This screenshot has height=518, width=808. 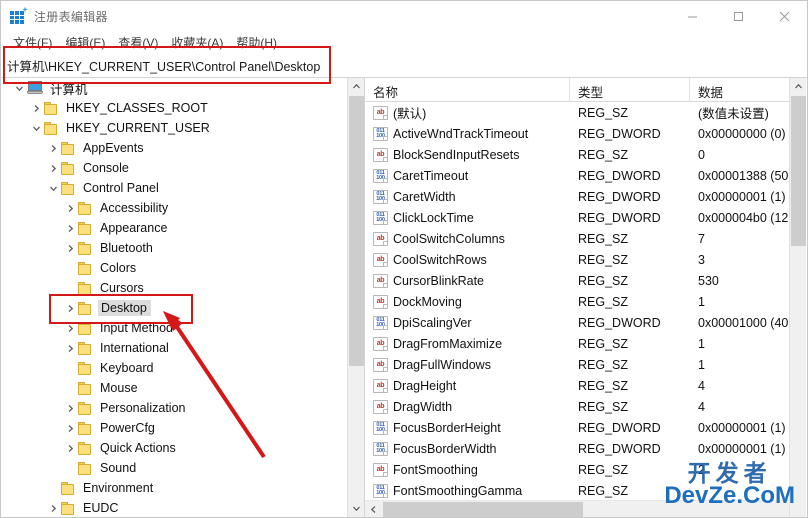 What do you see at coordinates (173, 188) in the screenshot?
I see `tree-item-control-panel: Control Panel` at bounding box center [173, 188].